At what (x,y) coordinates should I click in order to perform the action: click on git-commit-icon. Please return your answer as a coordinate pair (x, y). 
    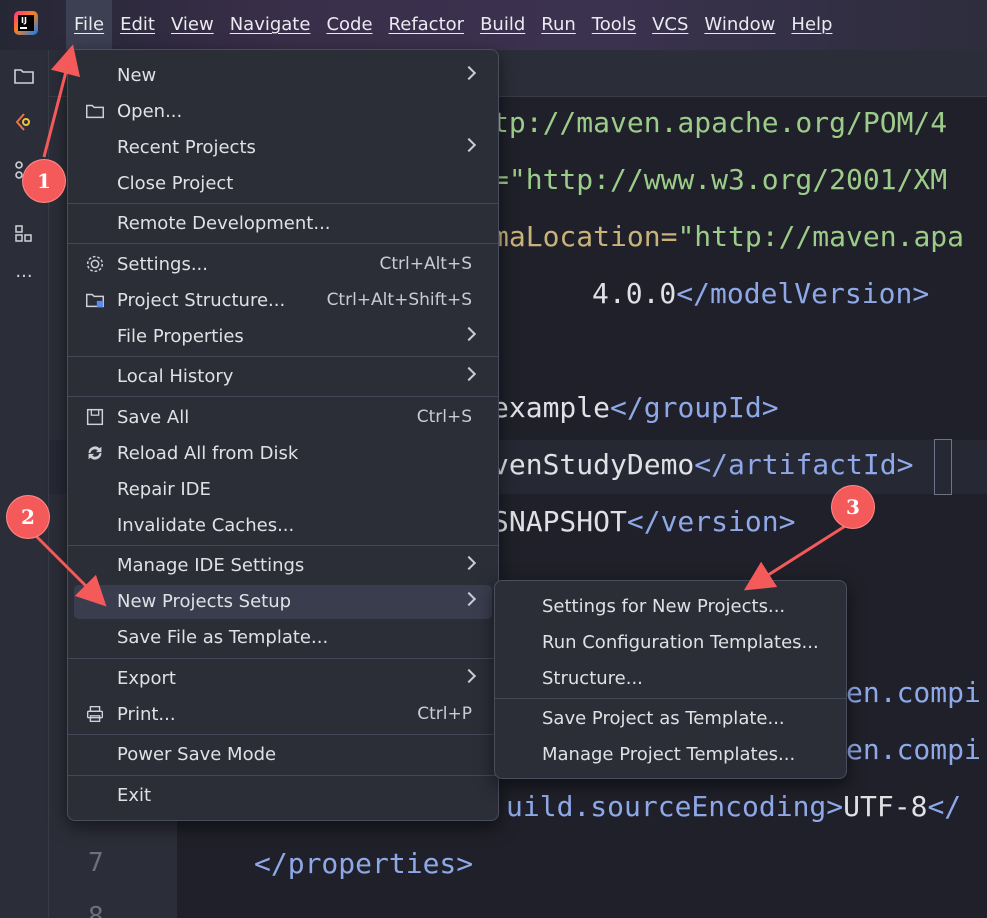
    Looking at the image, I should click on (24, 122).